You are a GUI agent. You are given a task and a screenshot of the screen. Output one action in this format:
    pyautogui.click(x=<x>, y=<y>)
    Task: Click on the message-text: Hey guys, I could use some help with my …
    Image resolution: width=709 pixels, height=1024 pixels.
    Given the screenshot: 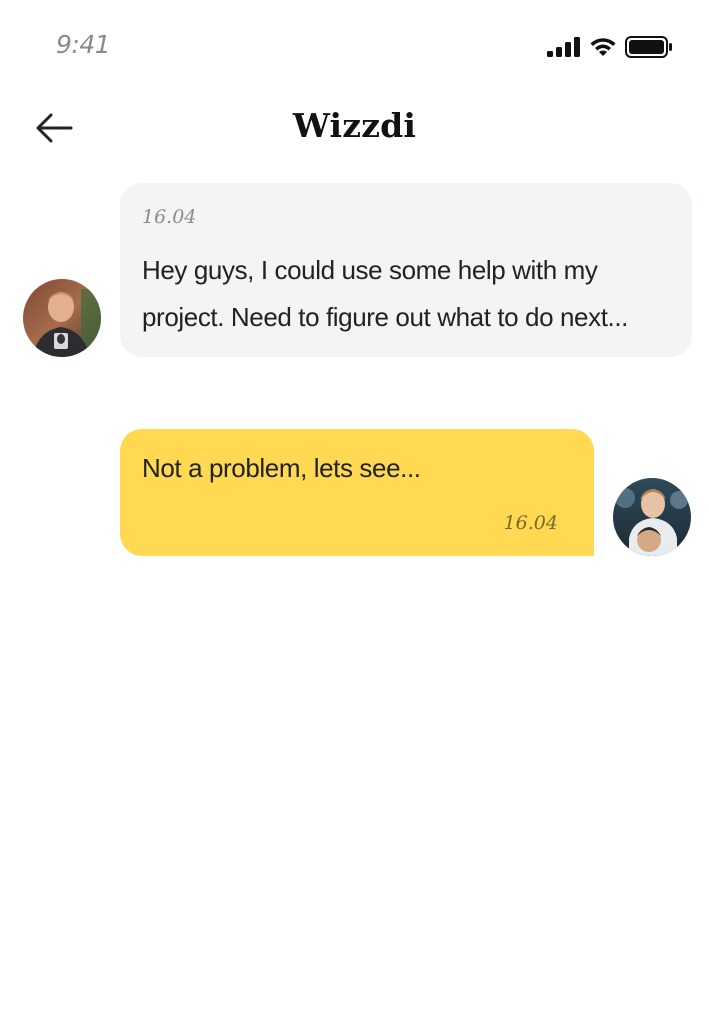 What is the action you would take?
    pyautogui.click(x=385, y=293)
    